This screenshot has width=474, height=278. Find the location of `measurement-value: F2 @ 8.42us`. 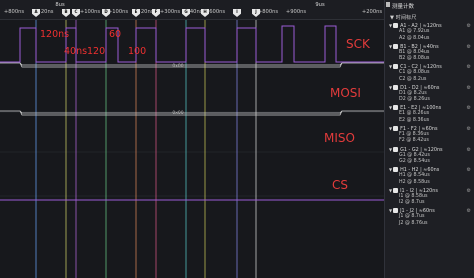

measurement-value: F2 @ 8.42us is located at coordinates (414, 141).